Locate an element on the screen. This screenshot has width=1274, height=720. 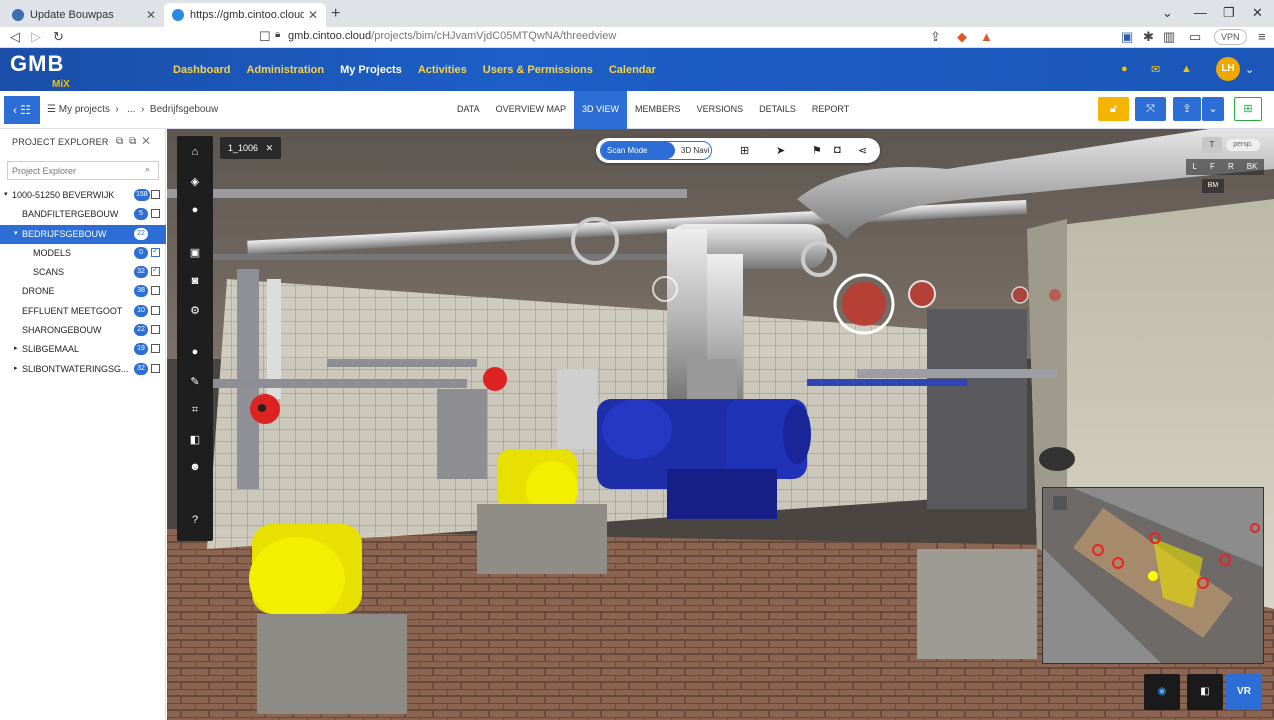
vr-button: VR is located at coordinates (1244, 692).